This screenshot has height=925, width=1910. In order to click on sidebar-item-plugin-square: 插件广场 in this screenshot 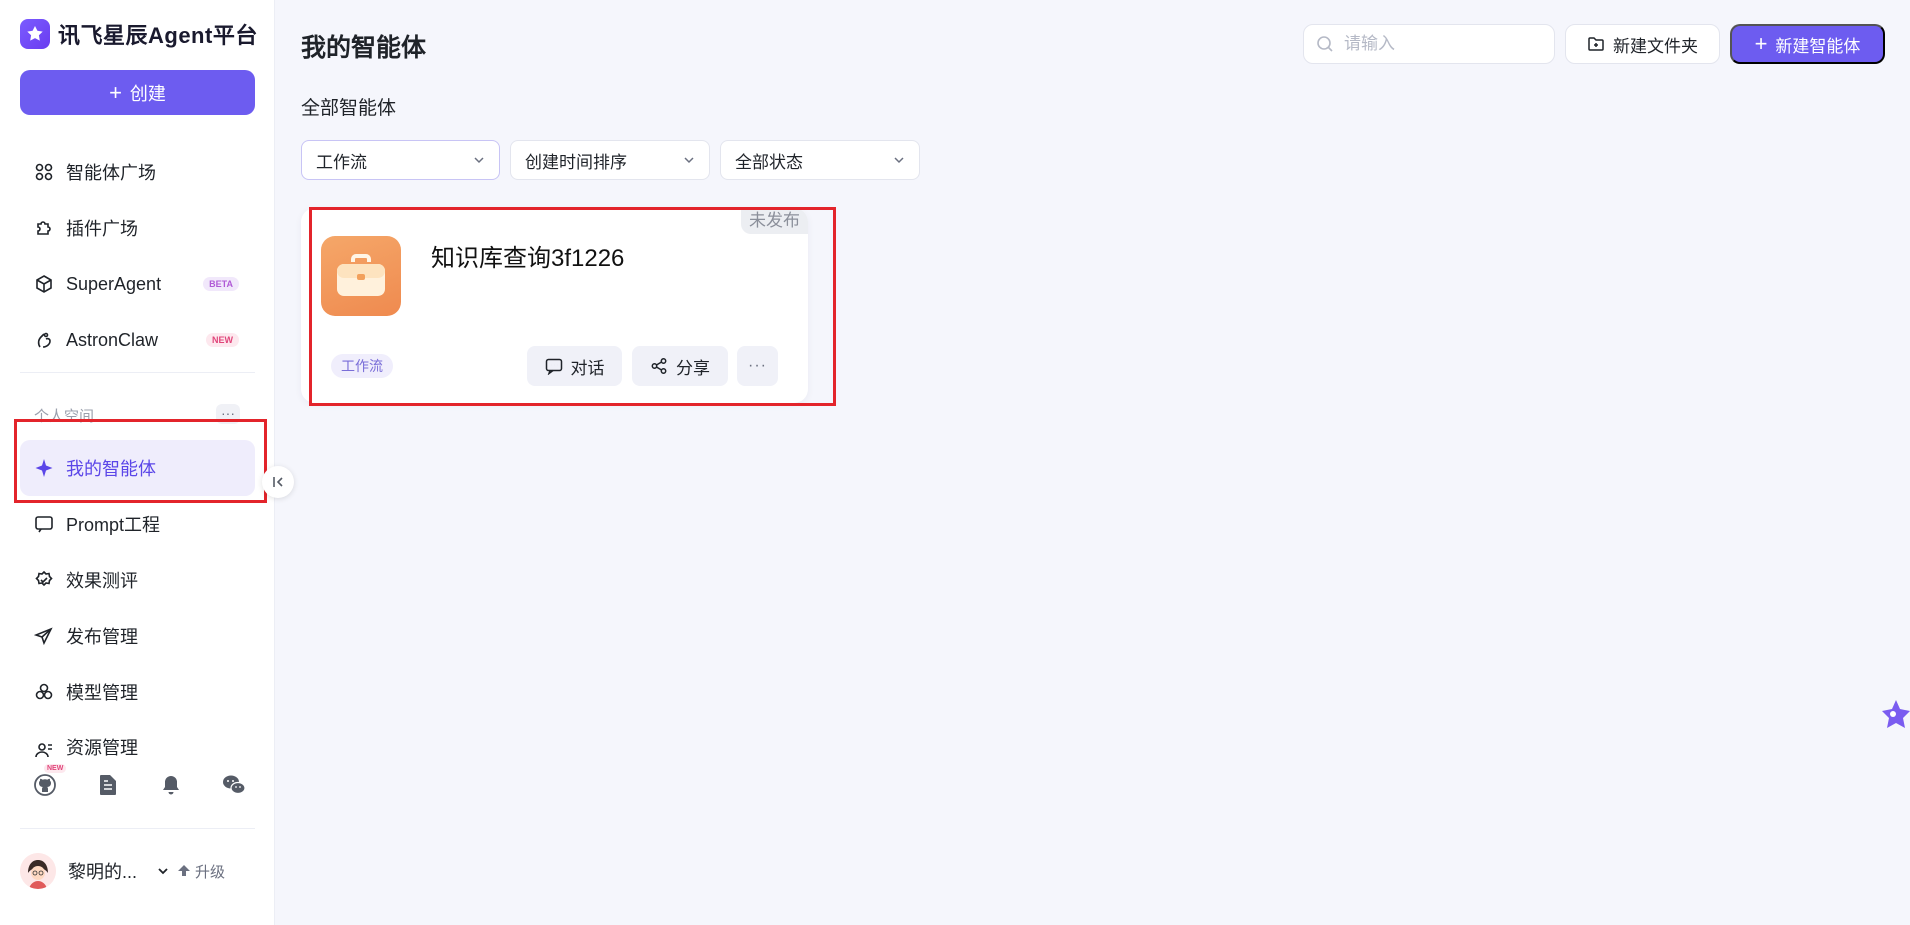, I will do `click(137, 228)`.